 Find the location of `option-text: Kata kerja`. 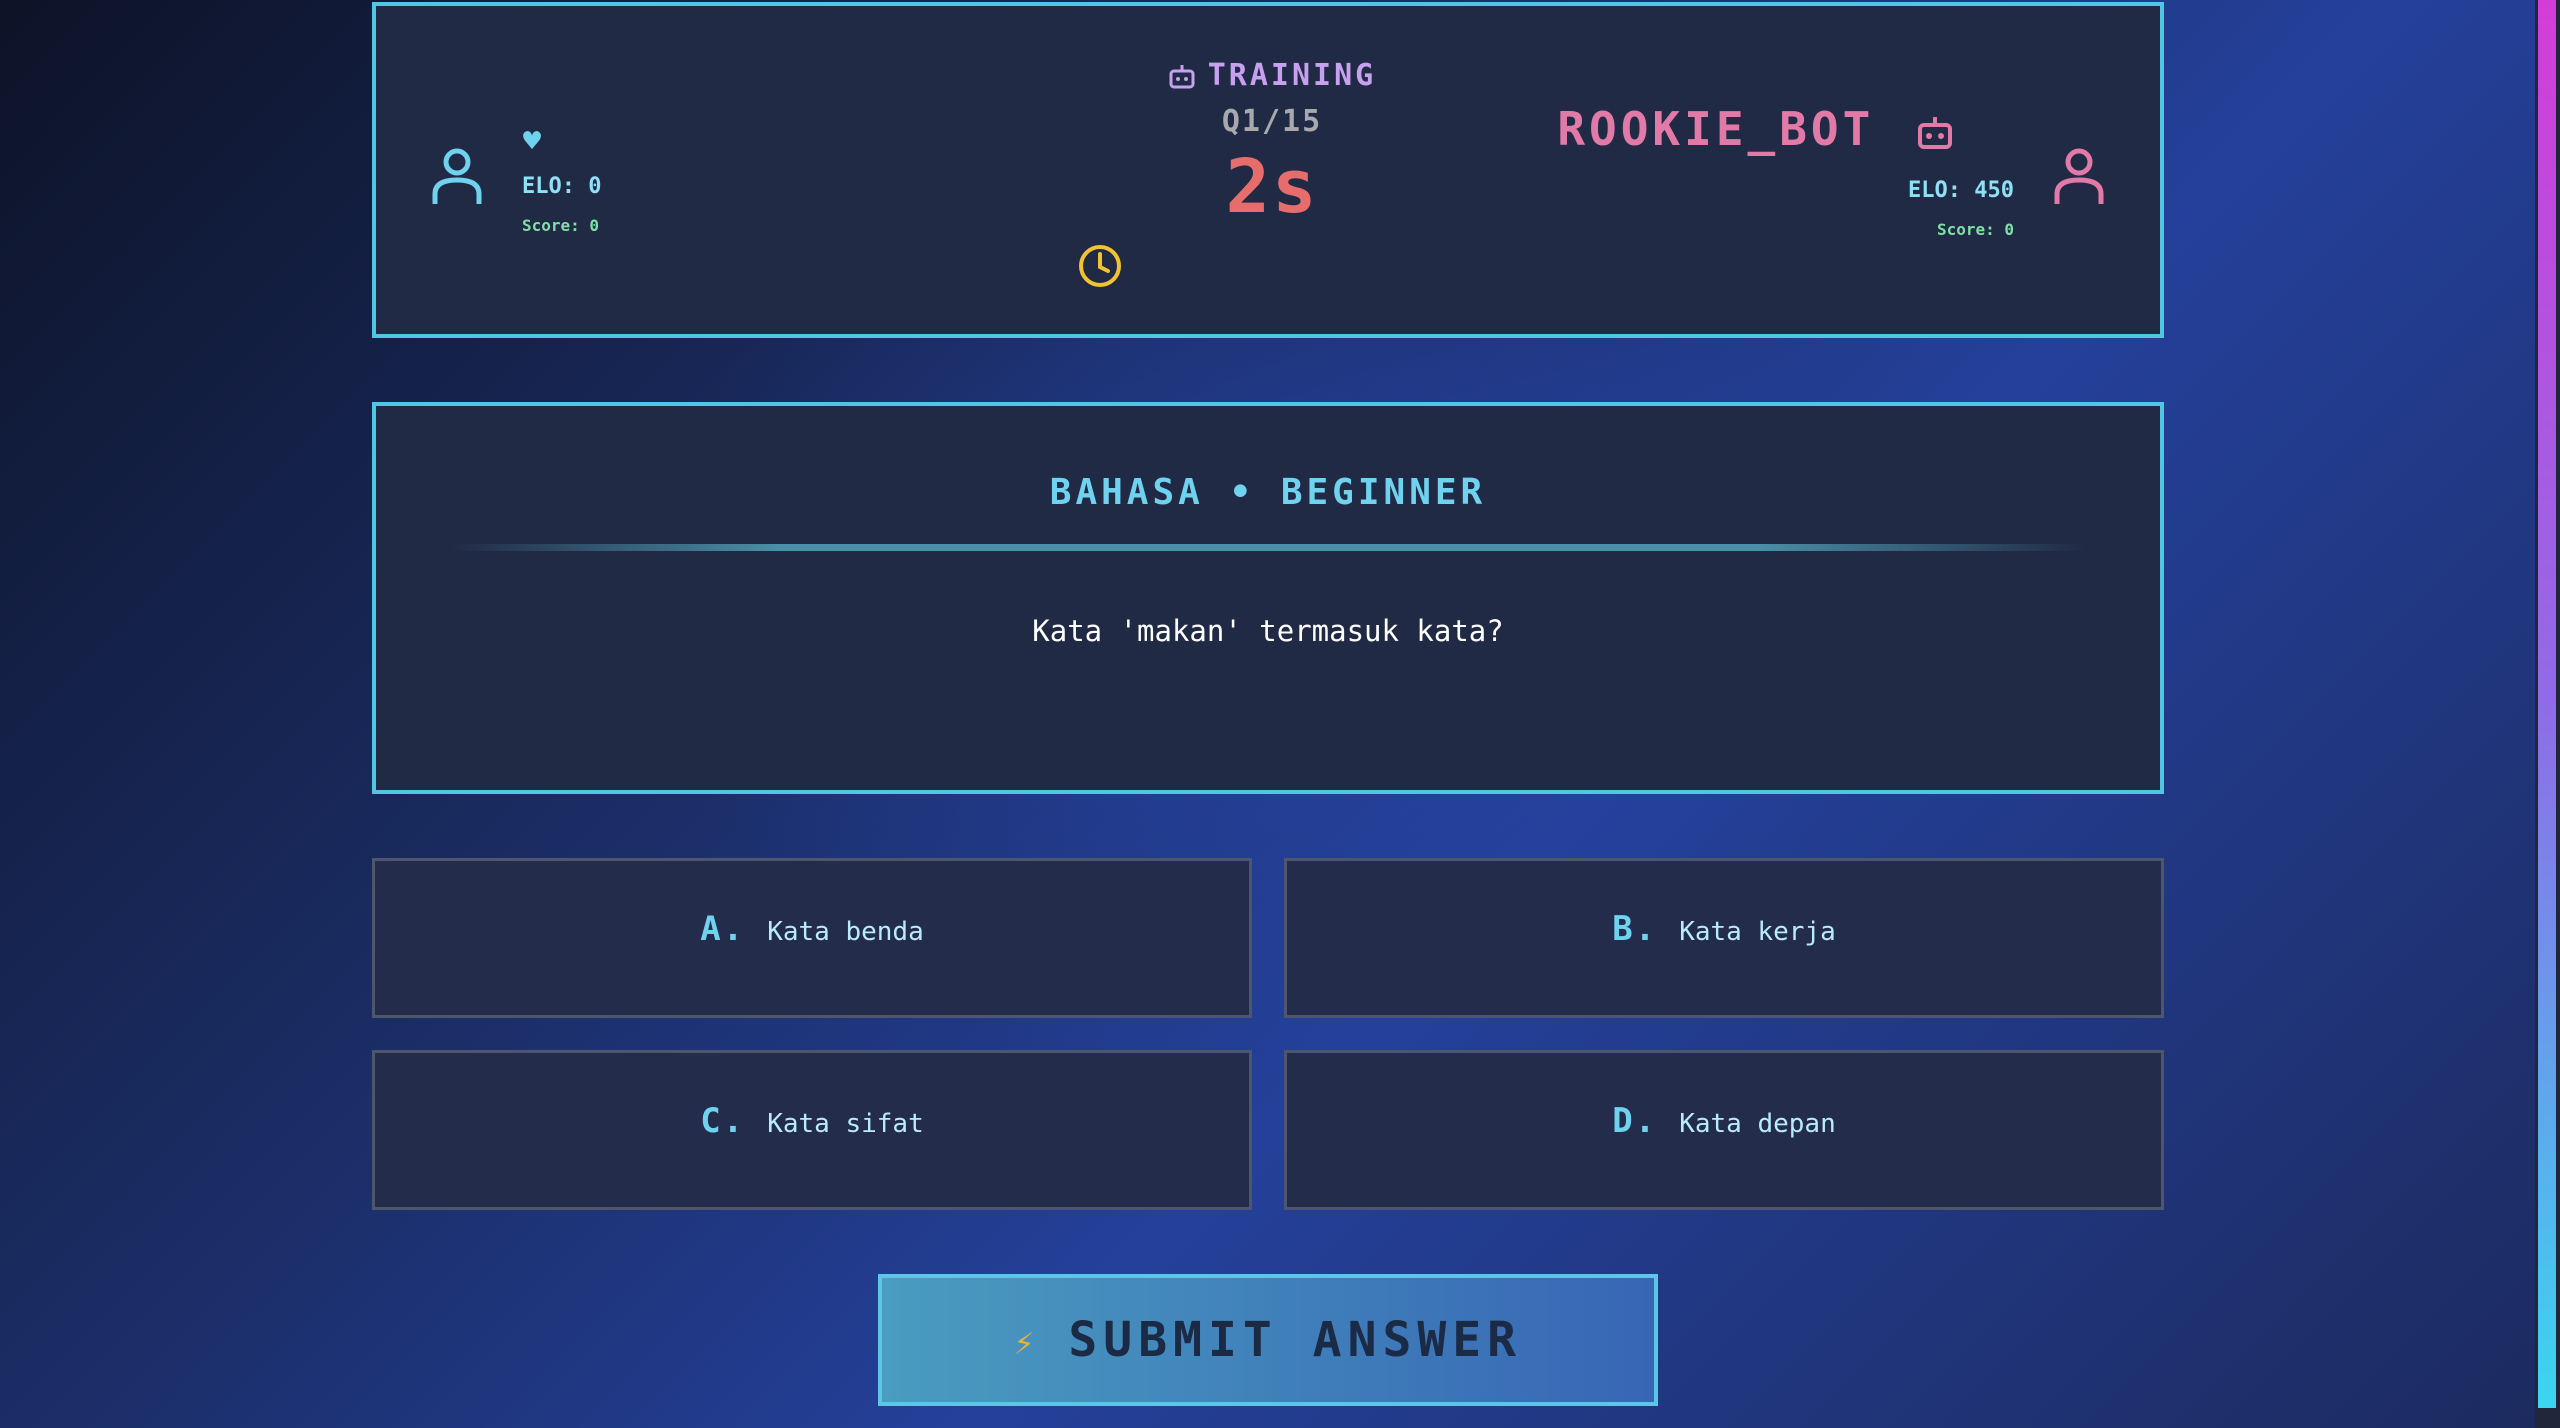

option-text: Kata kerja is located at coordinates (1757, 932).